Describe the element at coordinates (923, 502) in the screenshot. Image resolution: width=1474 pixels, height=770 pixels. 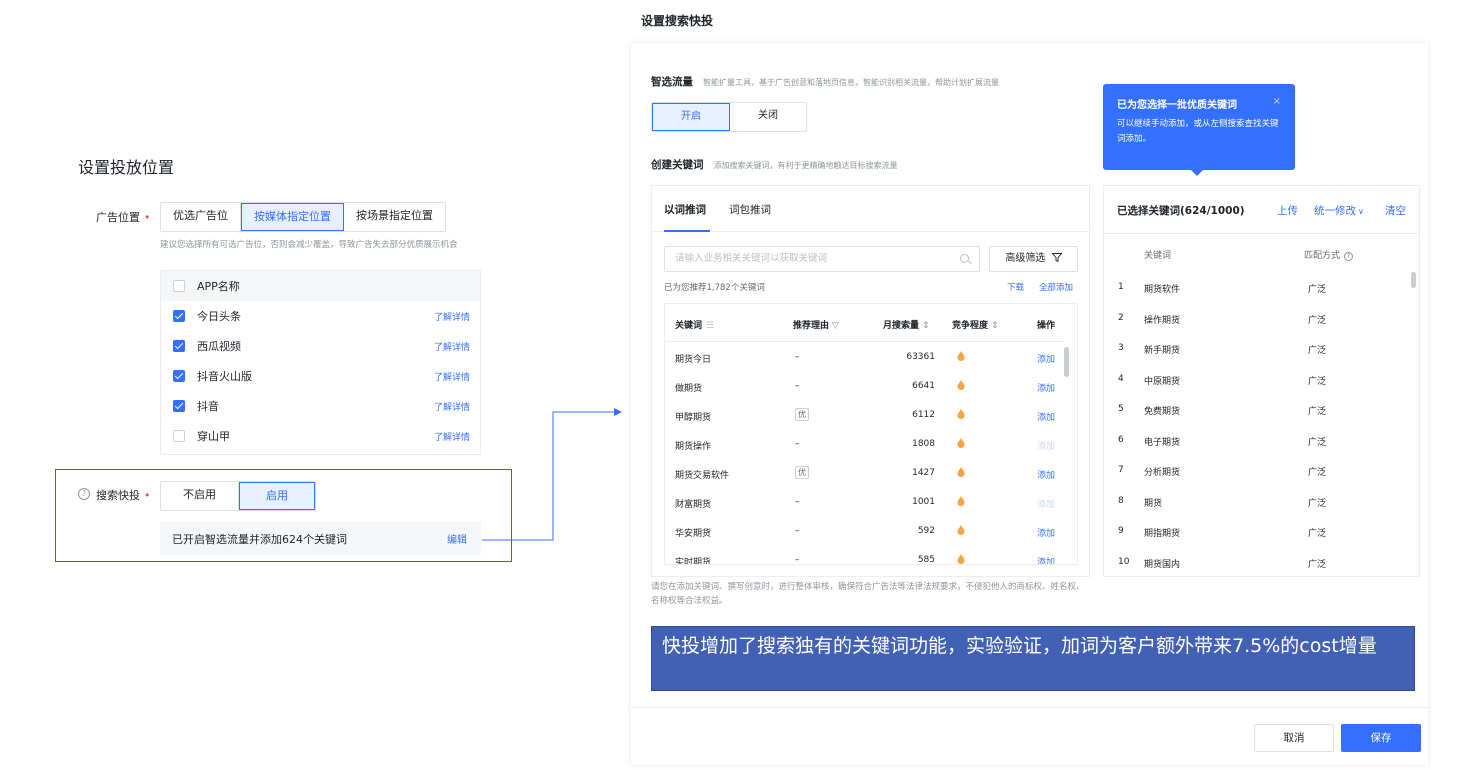
I see `monthly-volume: 1001` at that location.